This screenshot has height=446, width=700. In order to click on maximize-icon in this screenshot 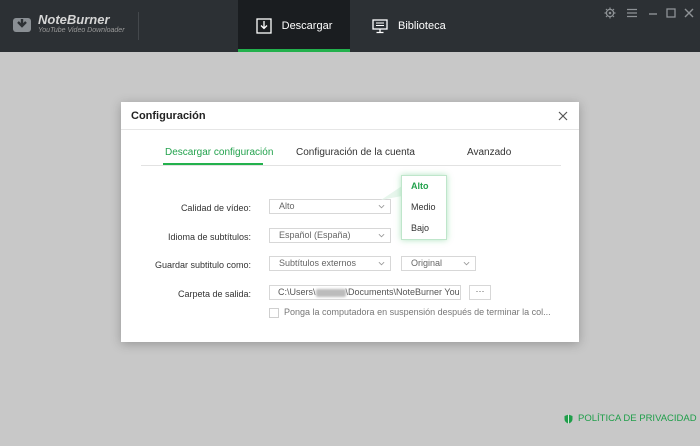, I will do `click(671, 13)`.